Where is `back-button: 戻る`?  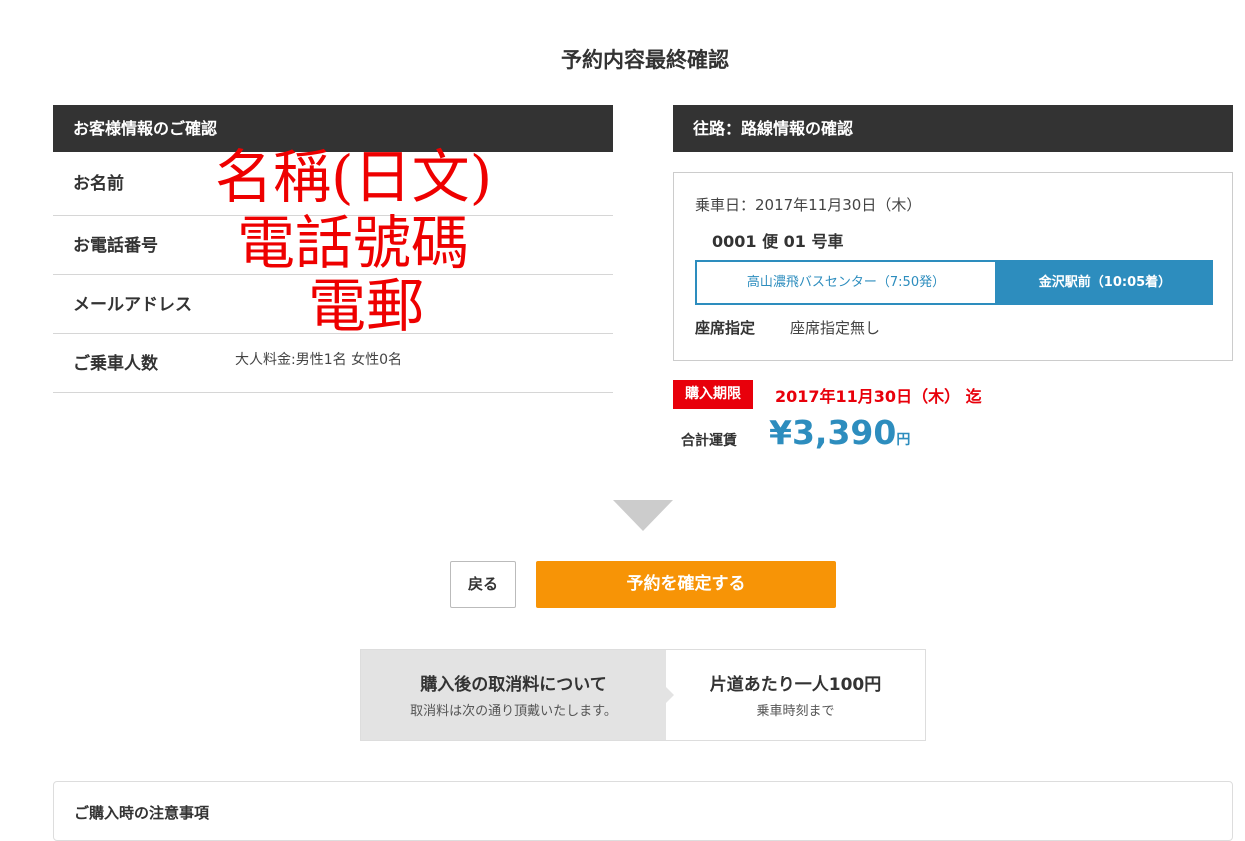 back-button: 戻る is located at coordinates (483, 584).